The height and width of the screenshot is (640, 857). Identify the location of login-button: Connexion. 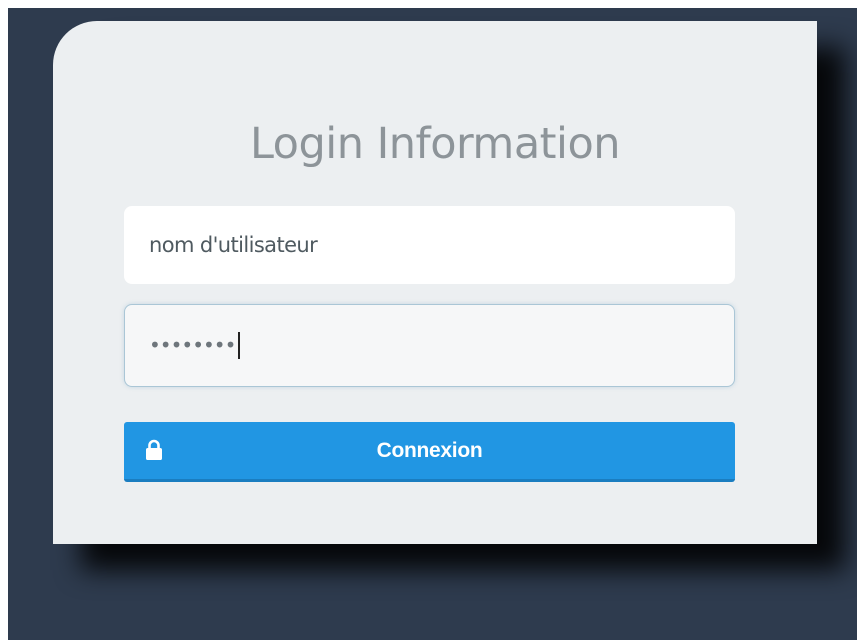
(429, 452).